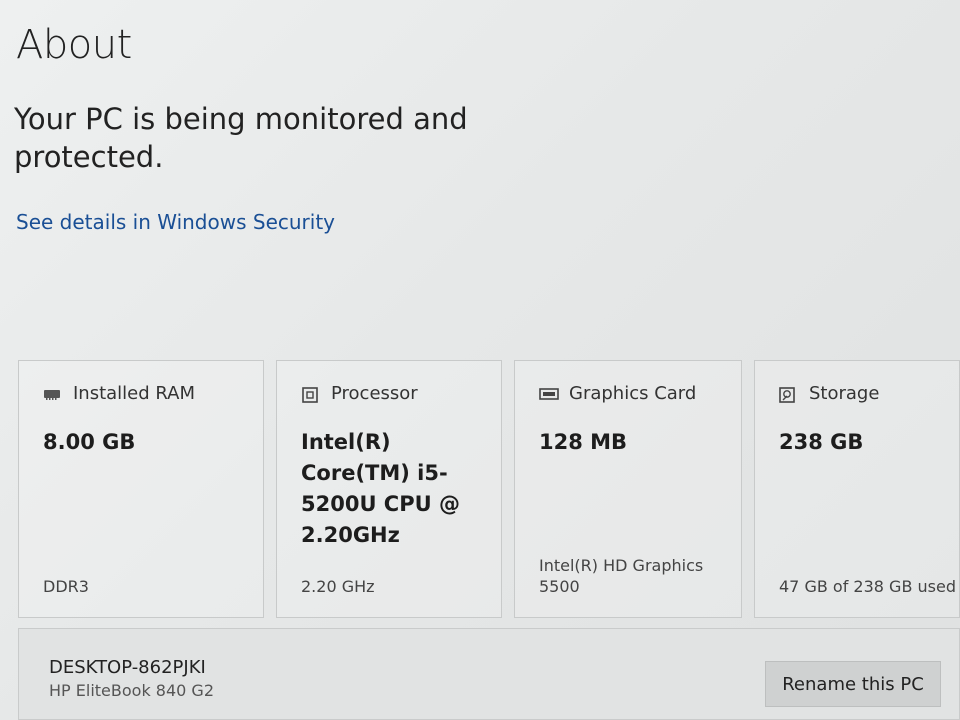 The height and width of the screenshot is (720, 960). Describe the element at coordinates (821, 442) in the screenshot. I see `spec-value: 238 GB` at that location.